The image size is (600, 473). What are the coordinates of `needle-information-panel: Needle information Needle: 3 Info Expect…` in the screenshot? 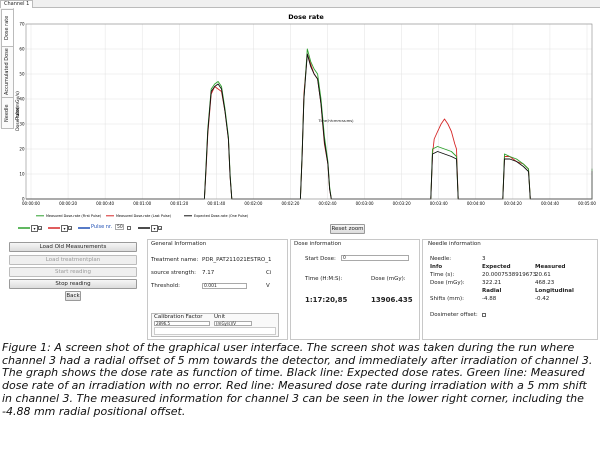 It's located at (510, 289).